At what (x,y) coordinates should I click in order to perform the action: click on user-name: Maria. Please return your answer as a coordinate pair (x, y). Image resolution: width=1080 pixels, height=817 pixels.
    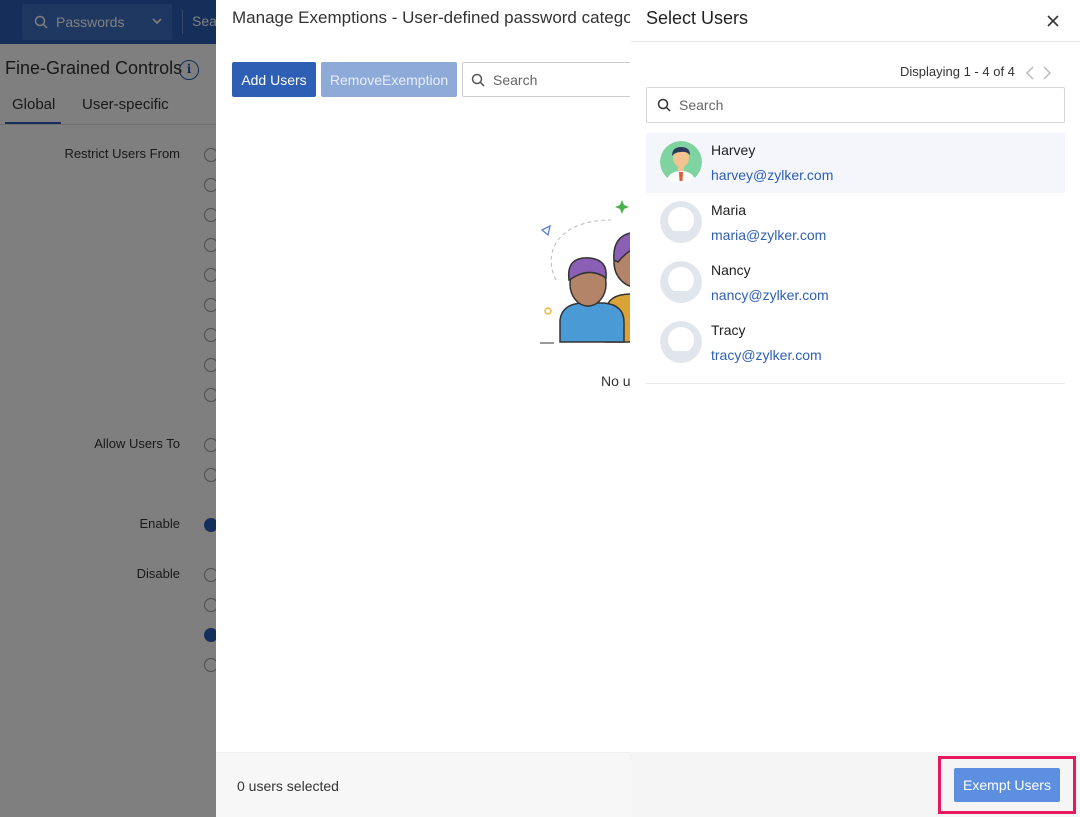
    Looking at the image, I should click on (729, 210).